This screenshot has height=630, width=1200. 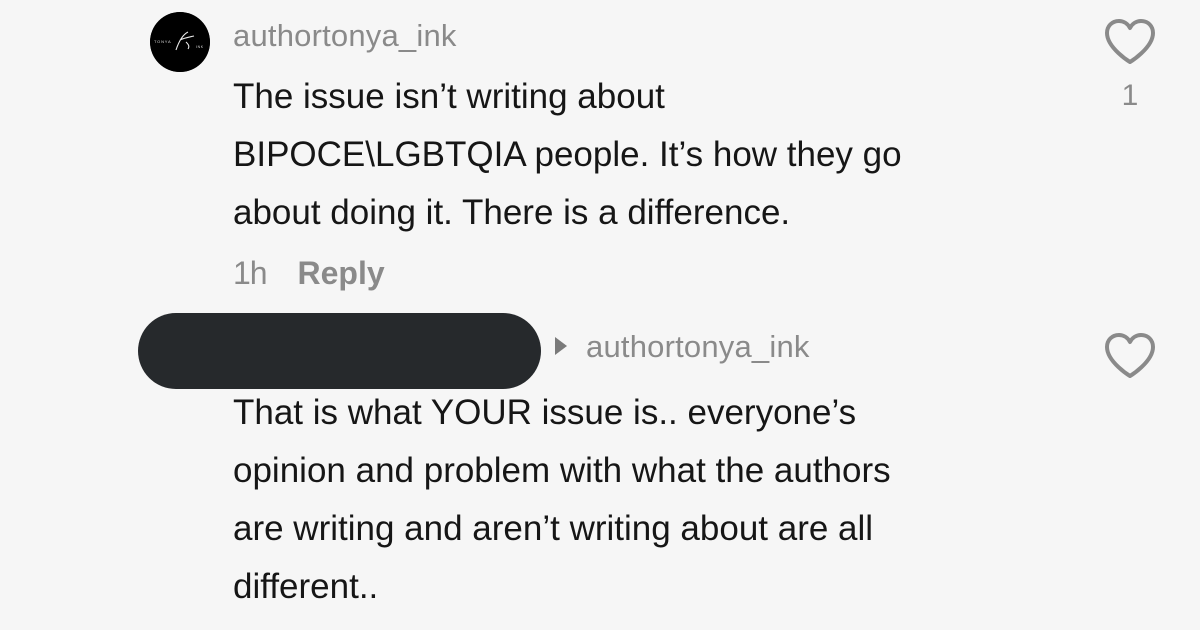 What do you see at coordinates (345, 36) in the screenshot?
I see `username: authortonya_ink` at bounding box center [345, 36].